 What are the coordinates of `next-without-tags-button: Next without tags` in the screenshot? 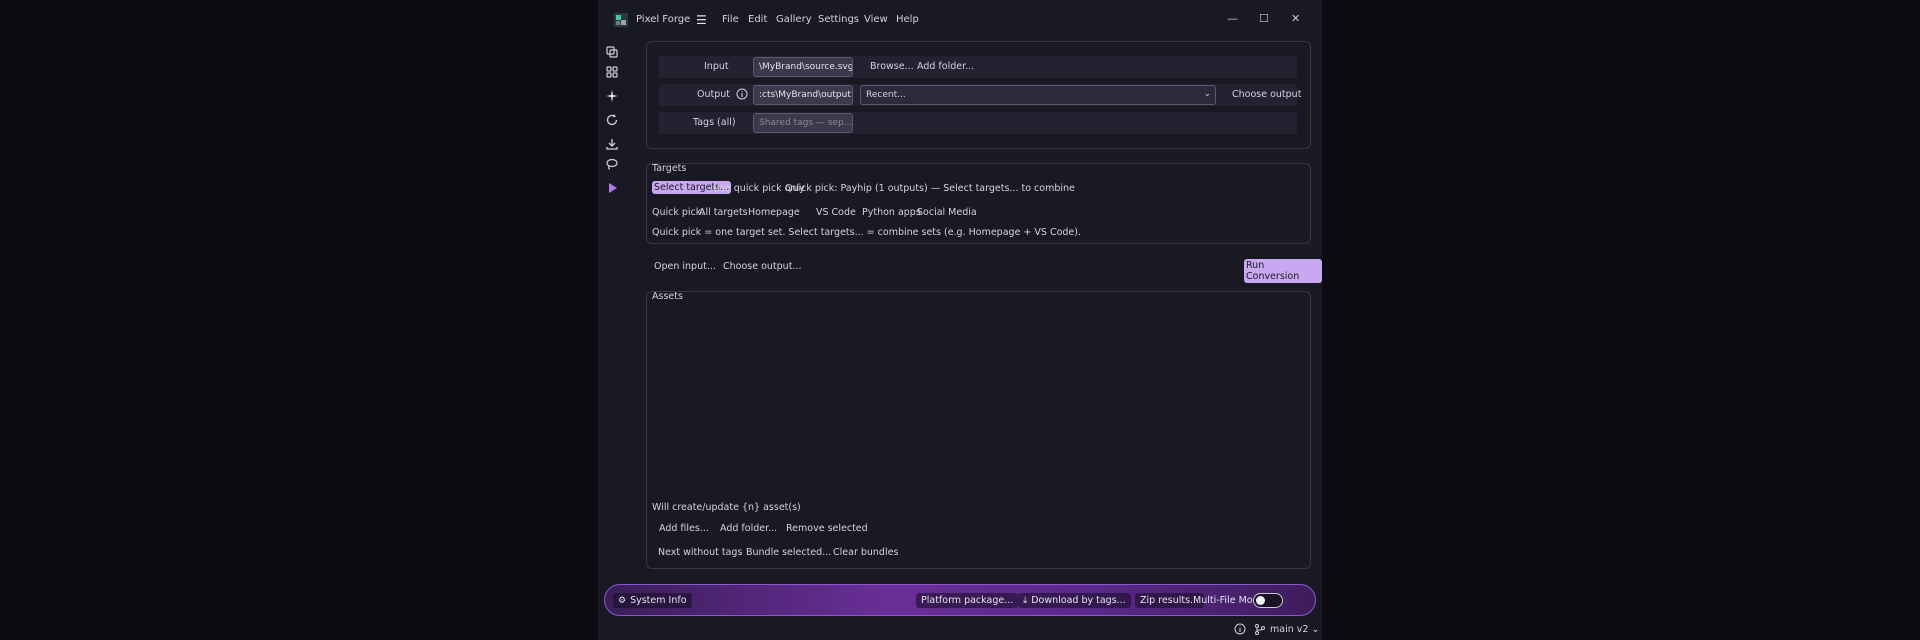 It's located at (700, 552).